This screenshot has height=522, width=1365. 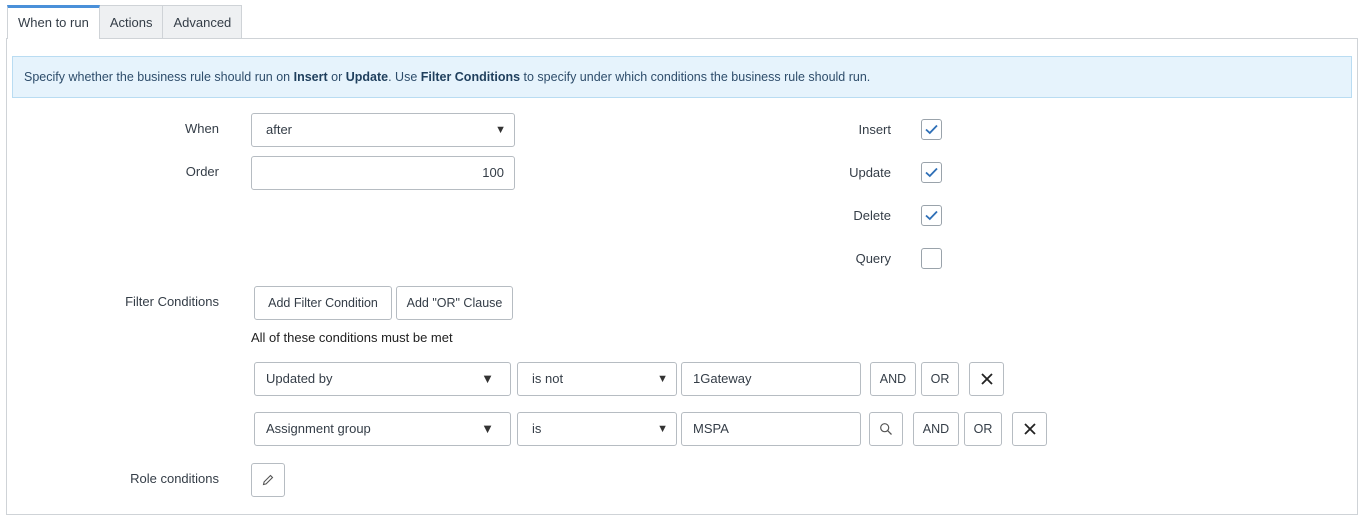 What do you see at coordinates (383, 173) in the screenshot?
I see `order-input: 100` at bounding box center [383, 173].